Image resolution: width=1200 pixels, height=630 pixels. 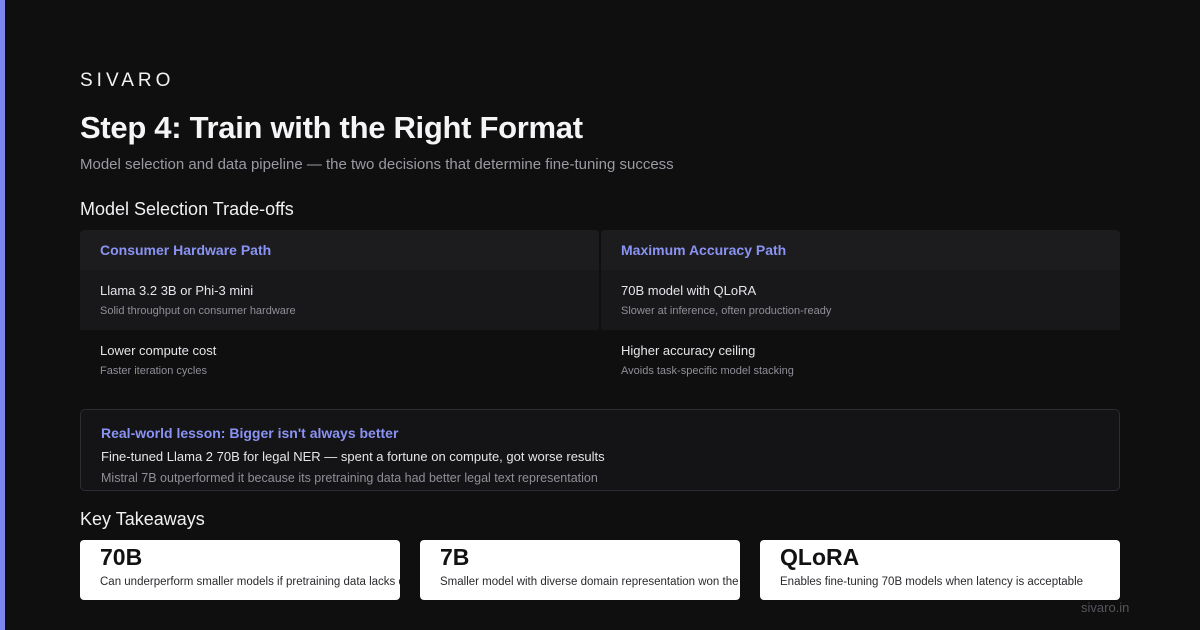 I want to click on row-main-text: Llama 3.2 3B or Phi-3 mini, so click(x=177, y=290).